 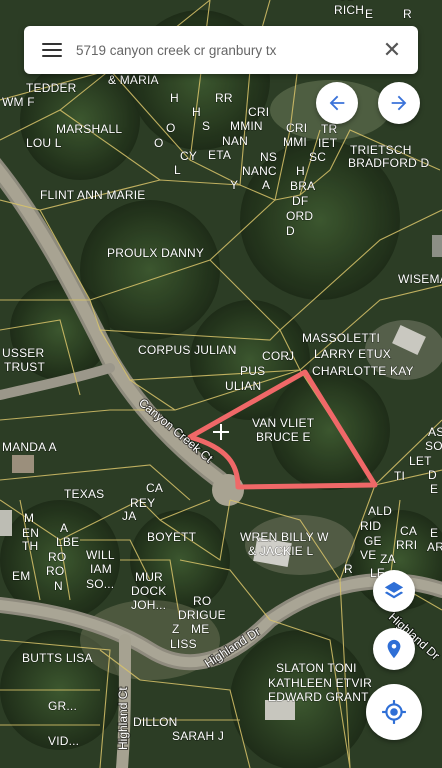 I want to click on parcel-label: ZA, so click(x=388, y=559).